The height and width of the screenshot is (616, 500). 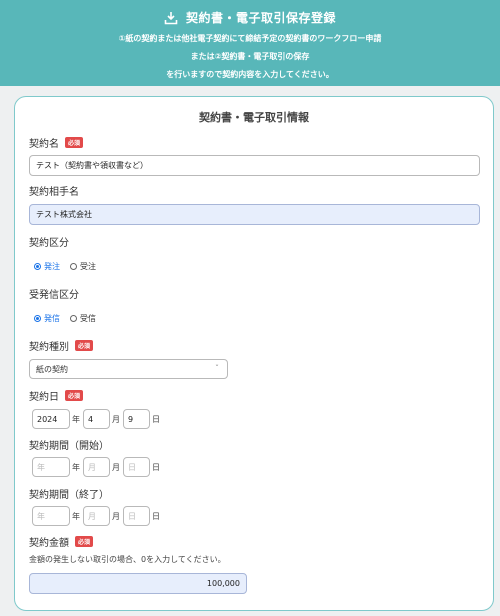 I want to click on radio-order: 発注, so click(x=47, y=266).